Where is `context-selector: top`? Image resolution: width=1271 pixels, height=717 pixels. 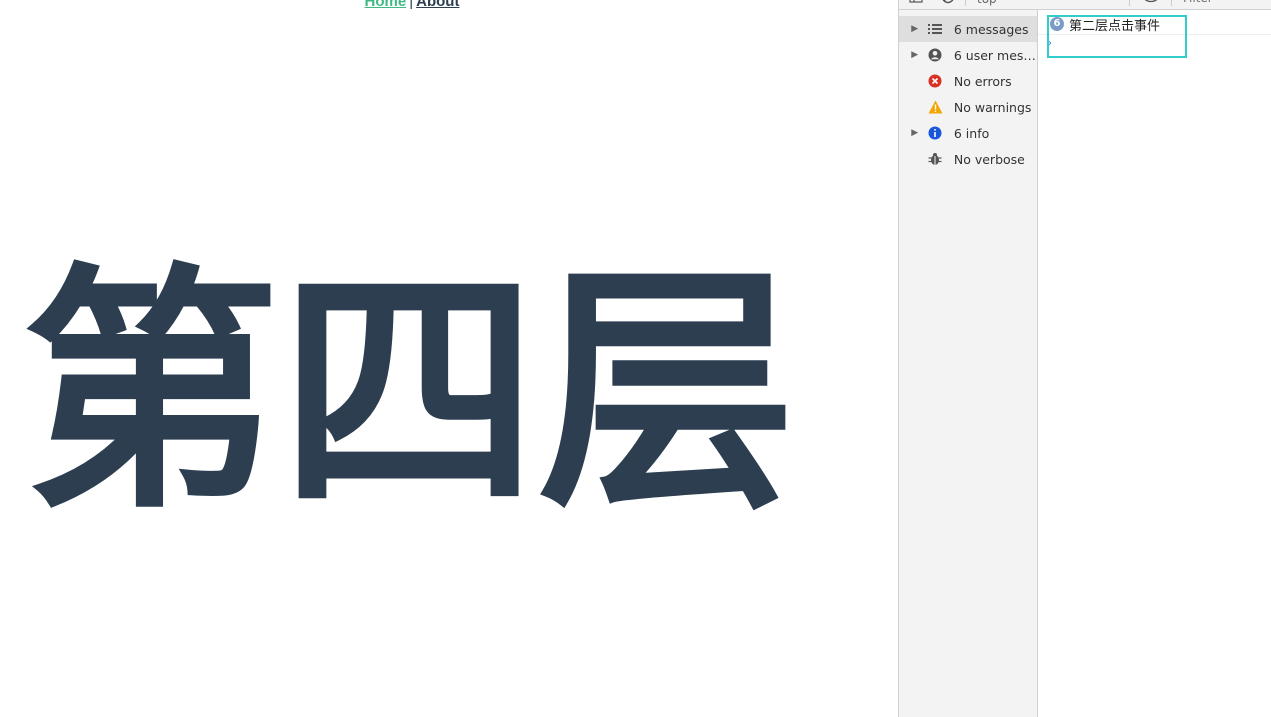
context-selector: top is located at coordinates (987, 3).